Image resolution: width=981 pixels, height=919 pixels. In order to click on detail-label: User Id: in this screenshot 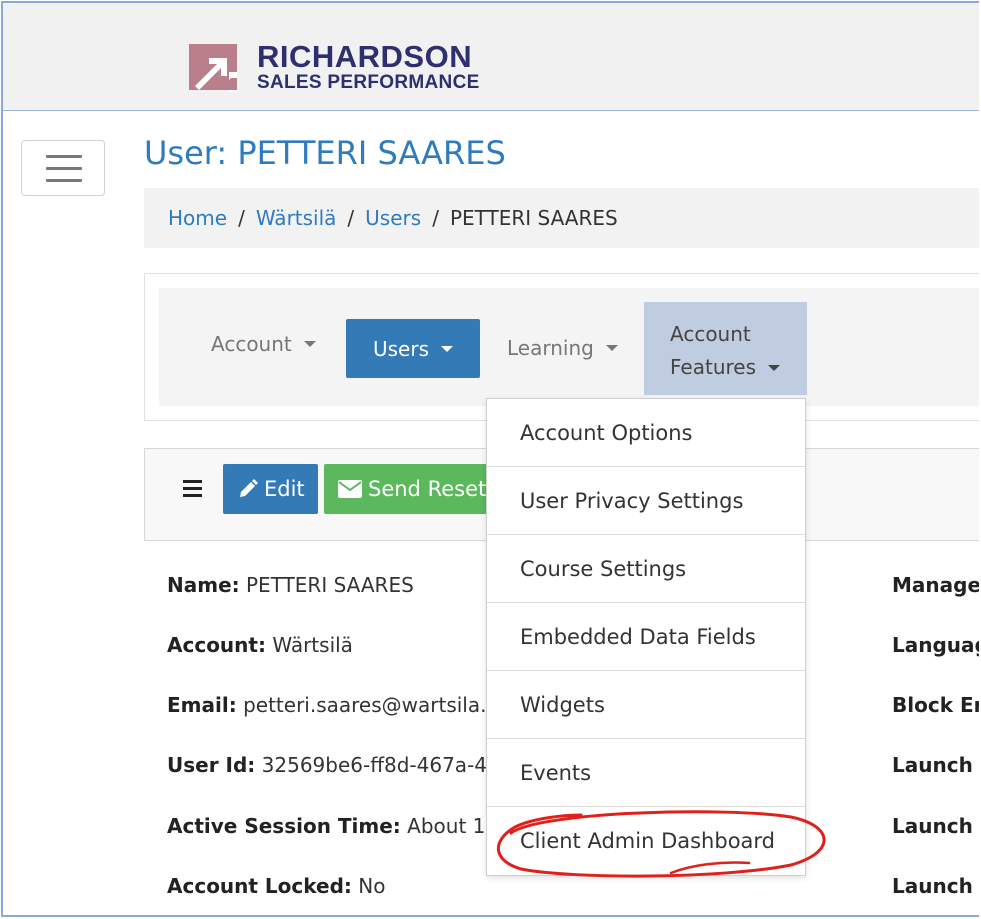, I will do `click(211, 765)`.